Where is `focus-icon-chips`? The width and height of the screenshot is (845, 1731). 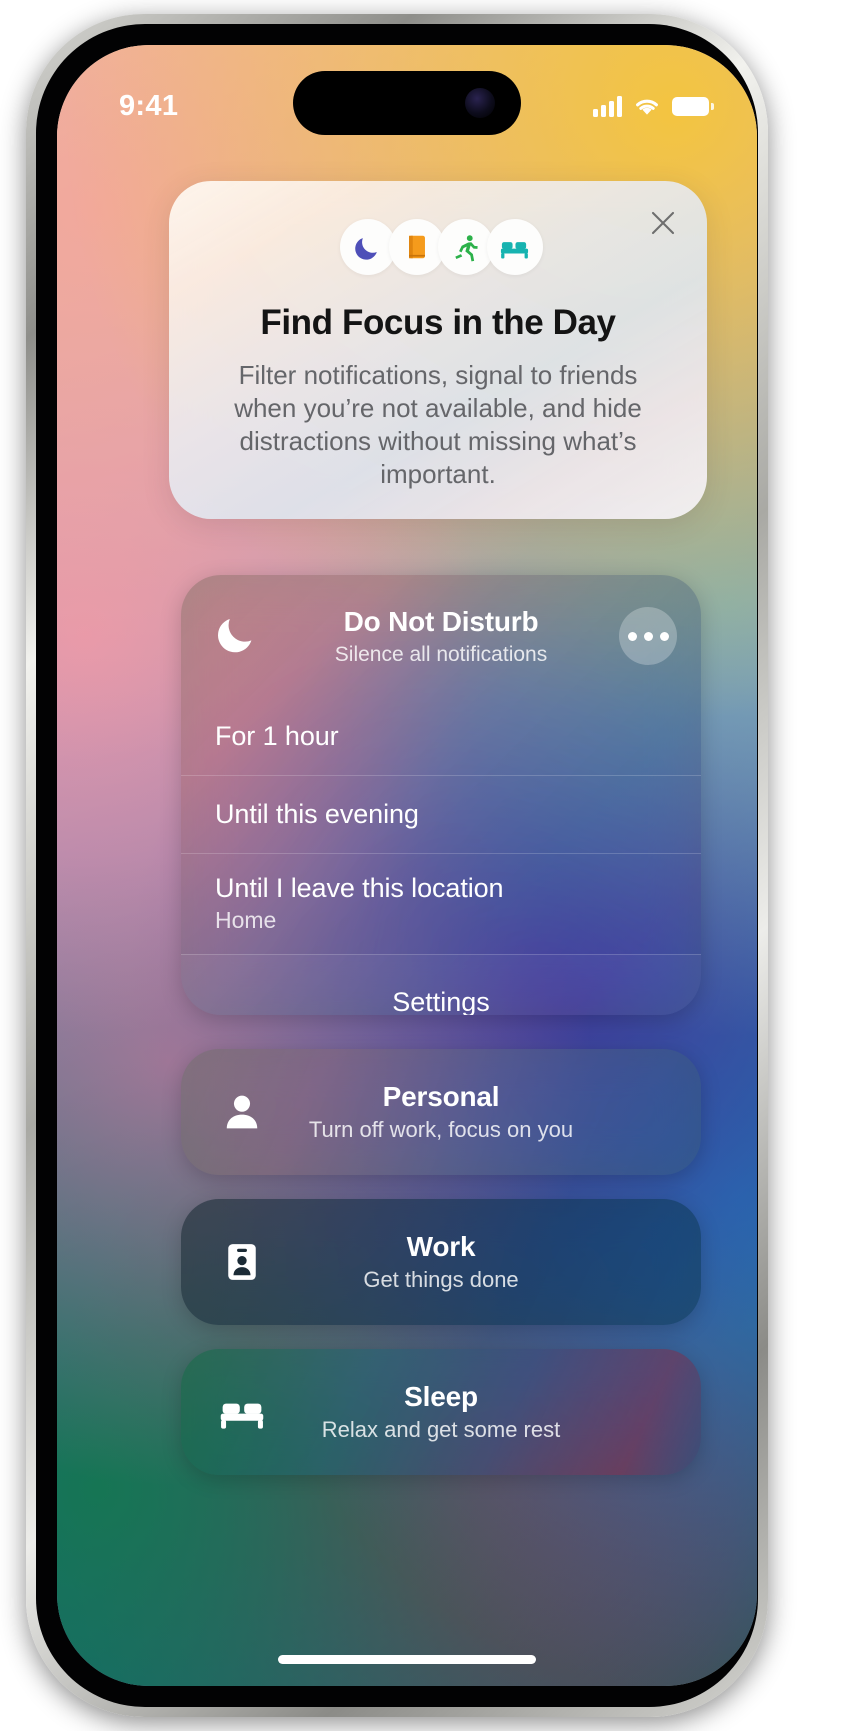 focus-icon-chips is located at coordinates (438, 247).